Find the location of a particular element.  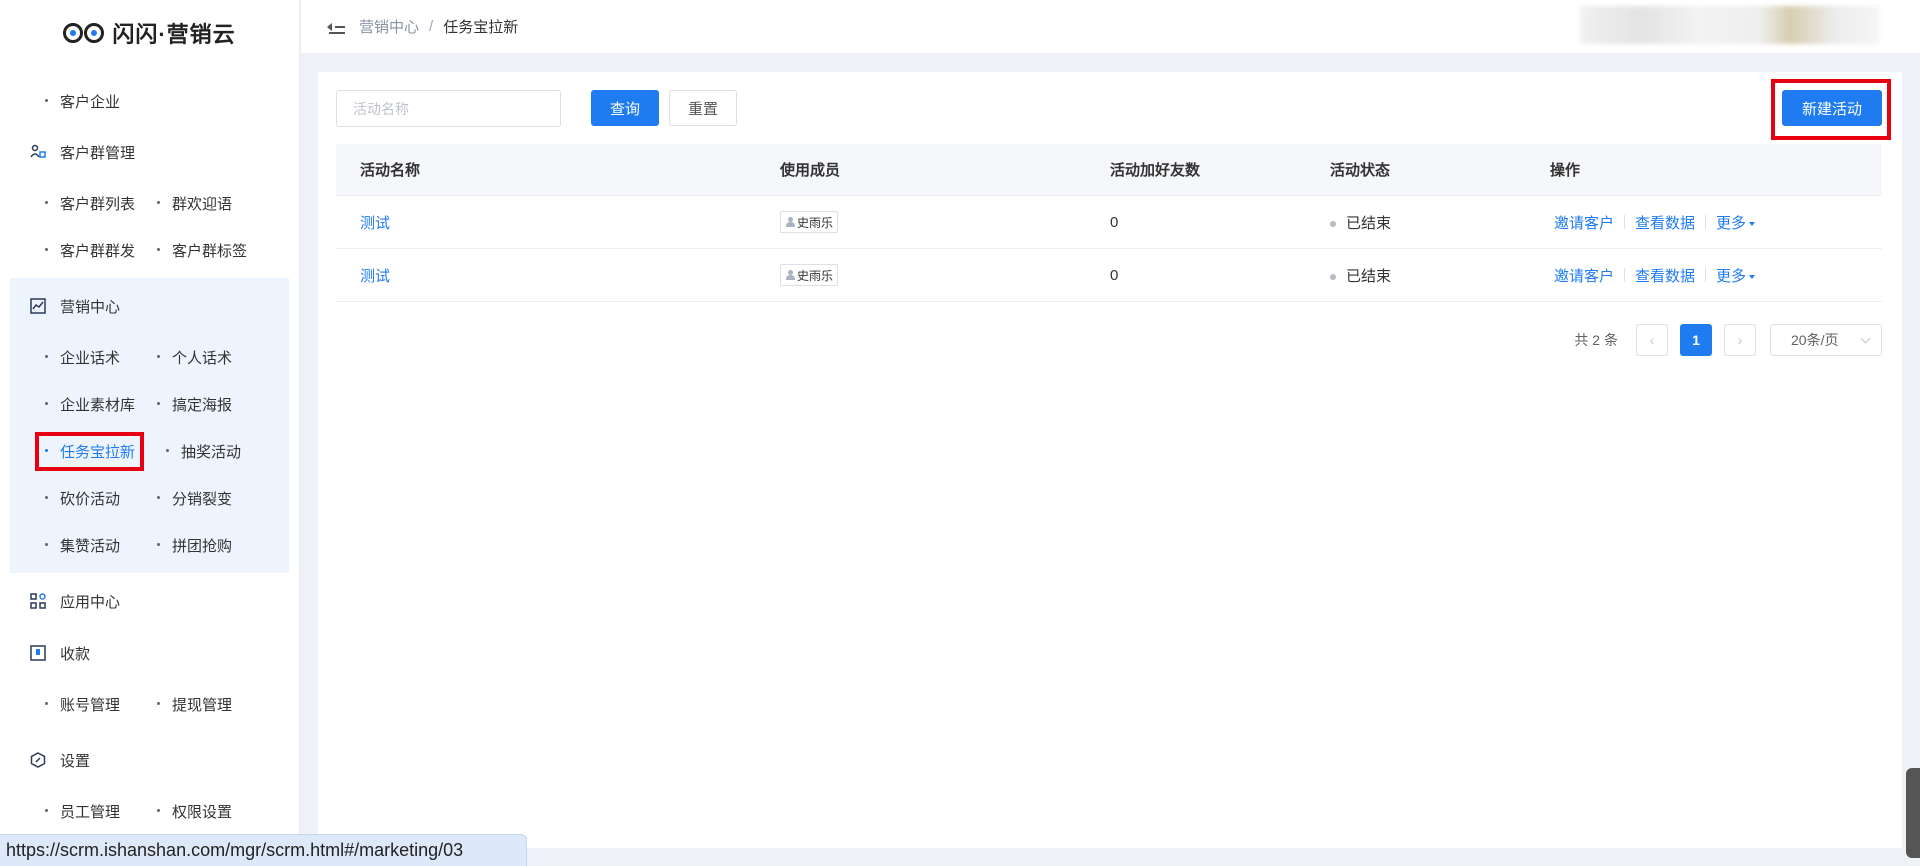

owl-logo-icon is located at coordinates (84, 33).